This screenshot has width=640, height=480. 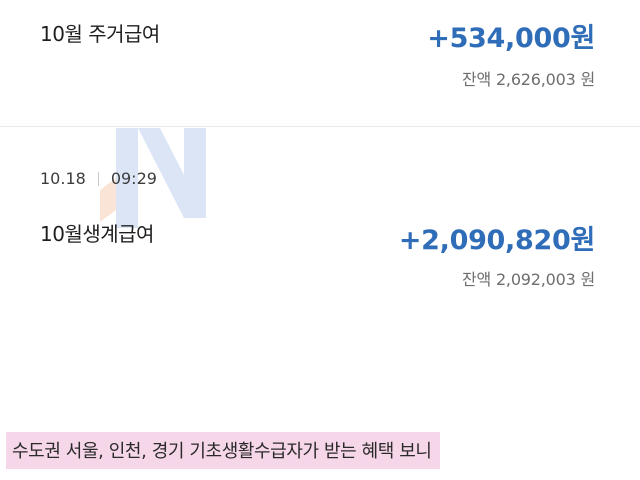 I want to click on transaction-time: 09:29, so click(x=133, y=178).